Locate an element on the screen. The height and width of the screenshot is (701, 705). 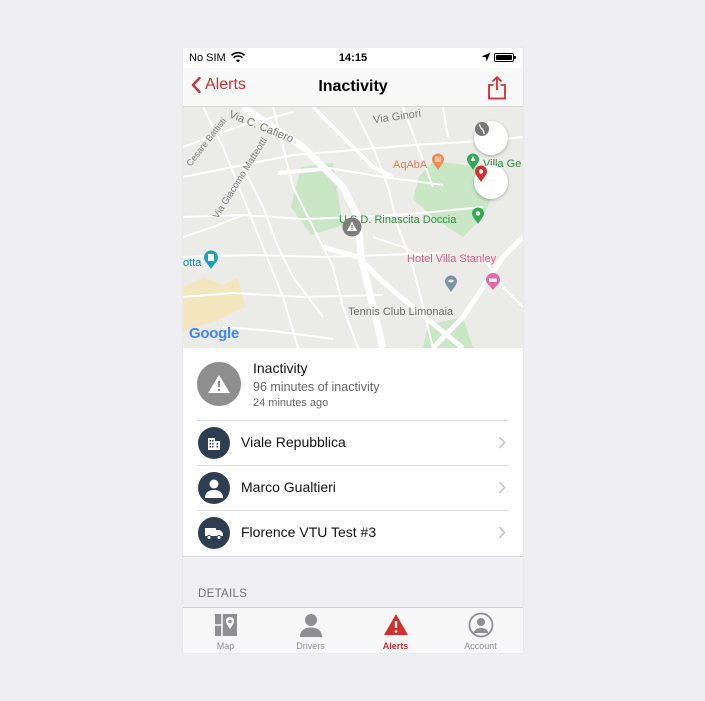
tab-bar: Map Drivers Alerts Account is located at coordinates (353, 630).